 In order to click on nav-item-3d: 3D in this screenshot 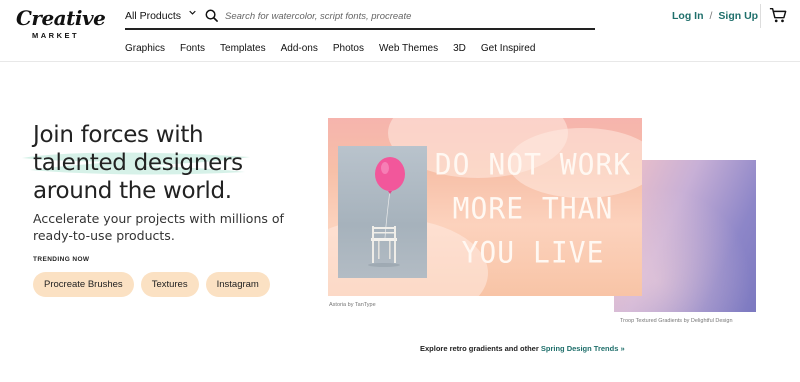, I will do `click(459, 49)`.